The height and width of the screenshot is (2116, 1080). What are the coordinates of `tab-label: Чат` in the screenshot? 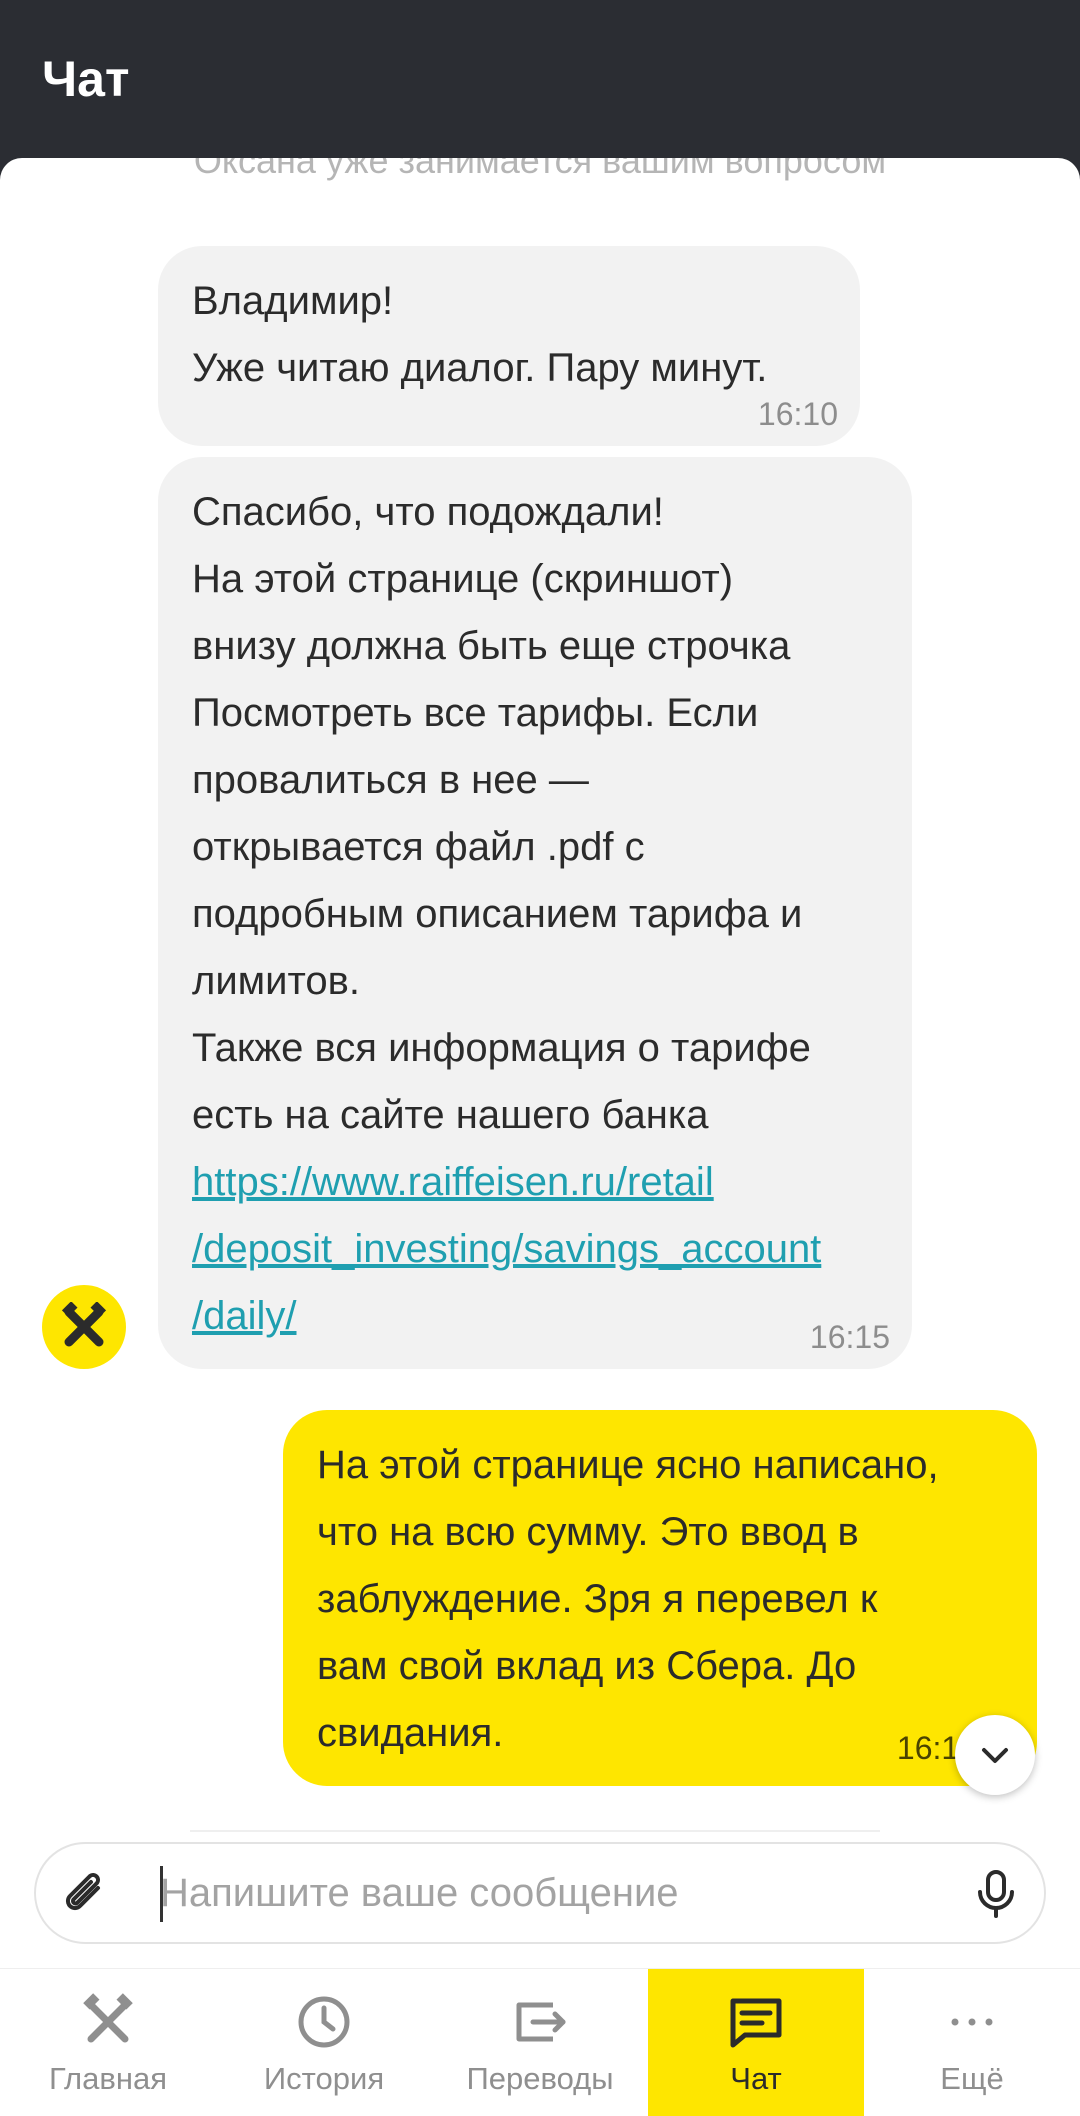 It's located at (756, 2078).